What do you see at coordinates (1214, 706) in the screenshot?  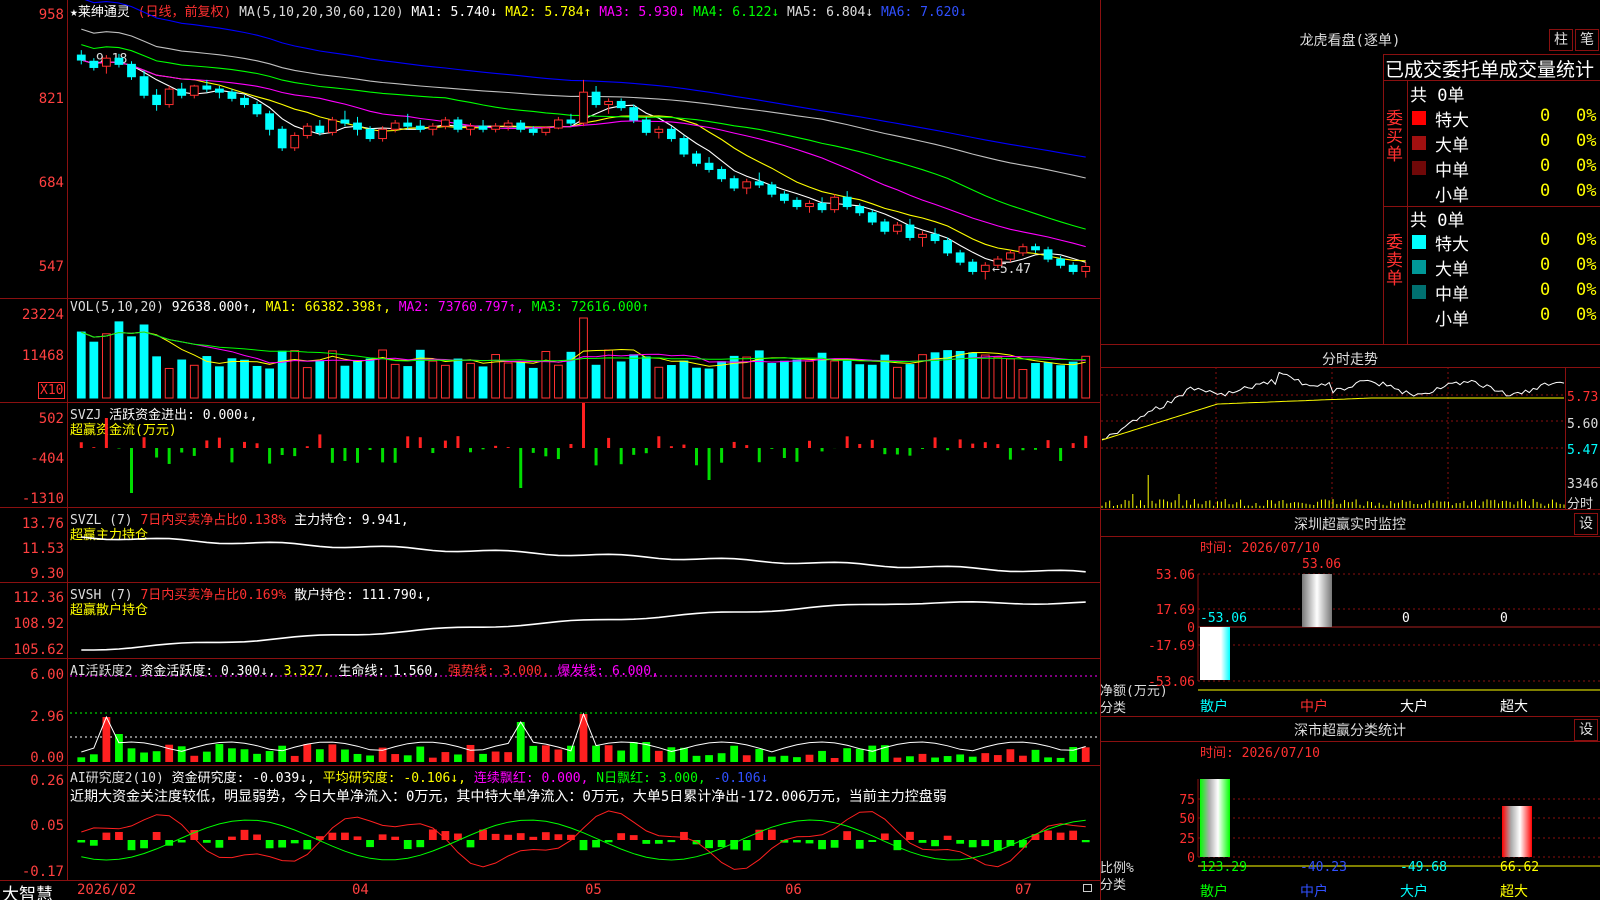 I see `monitor-category: 散户` at bounding box center [1214, 706].